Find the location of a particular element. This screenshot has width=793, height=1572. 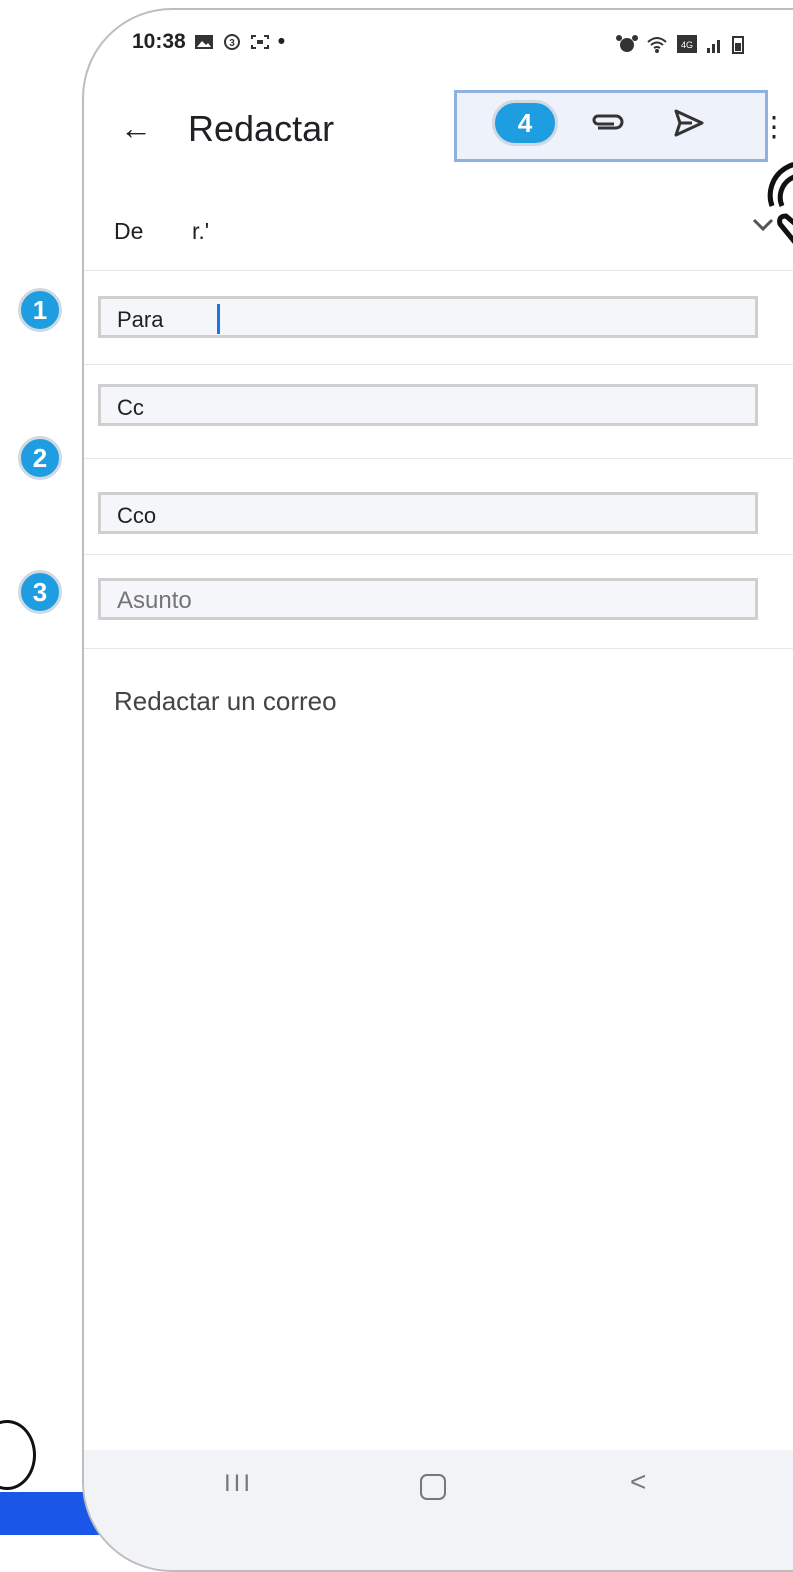

bcc-label: Cco is located at coordinates (137, 515).